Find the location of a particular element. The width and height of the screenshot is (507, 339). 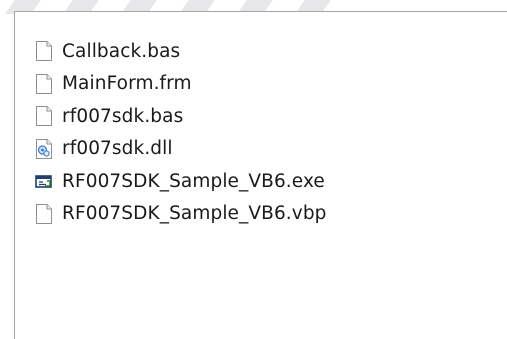

file-item-rf007sdk-sample-vb6-vbp: RF007SDK_Sample_VB6.vbp is located at coordinates (180, 214).